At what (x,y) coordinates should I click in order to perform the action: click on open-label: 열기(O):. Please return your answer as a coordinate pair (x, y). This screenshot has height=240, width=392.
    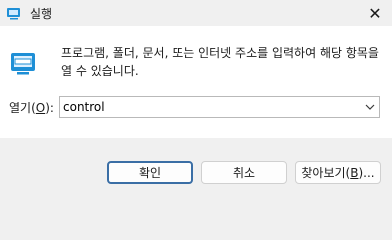
    Looking at the image, I should click on (31, 108).